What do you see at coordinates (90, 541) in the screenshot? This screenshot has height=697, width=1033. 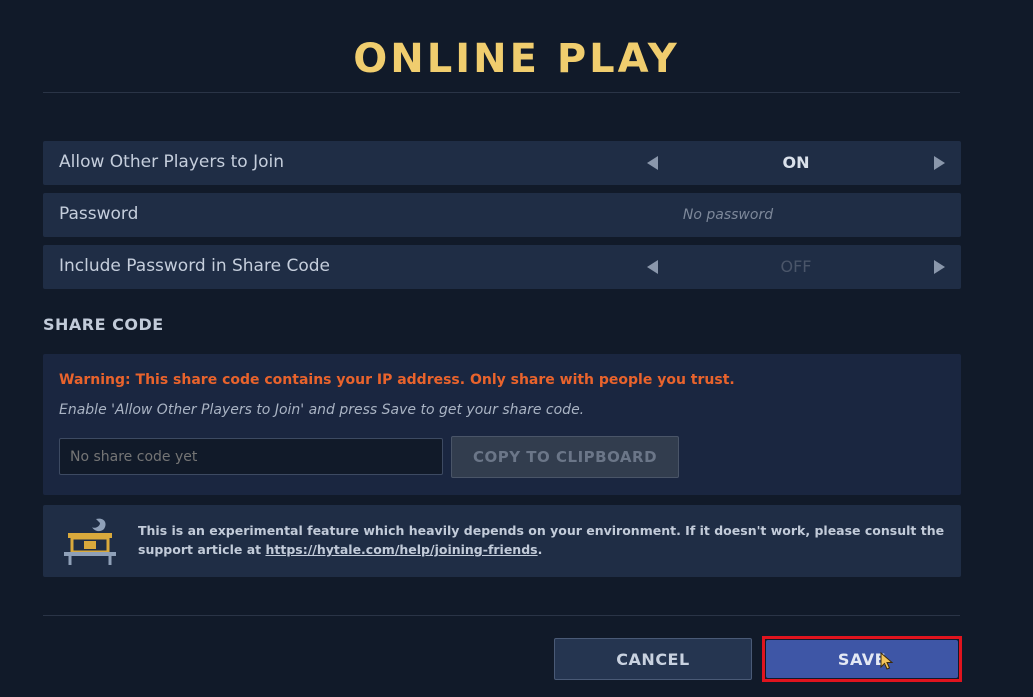 I see `experimental-workbench-icon` at bounding box center [90, 541].